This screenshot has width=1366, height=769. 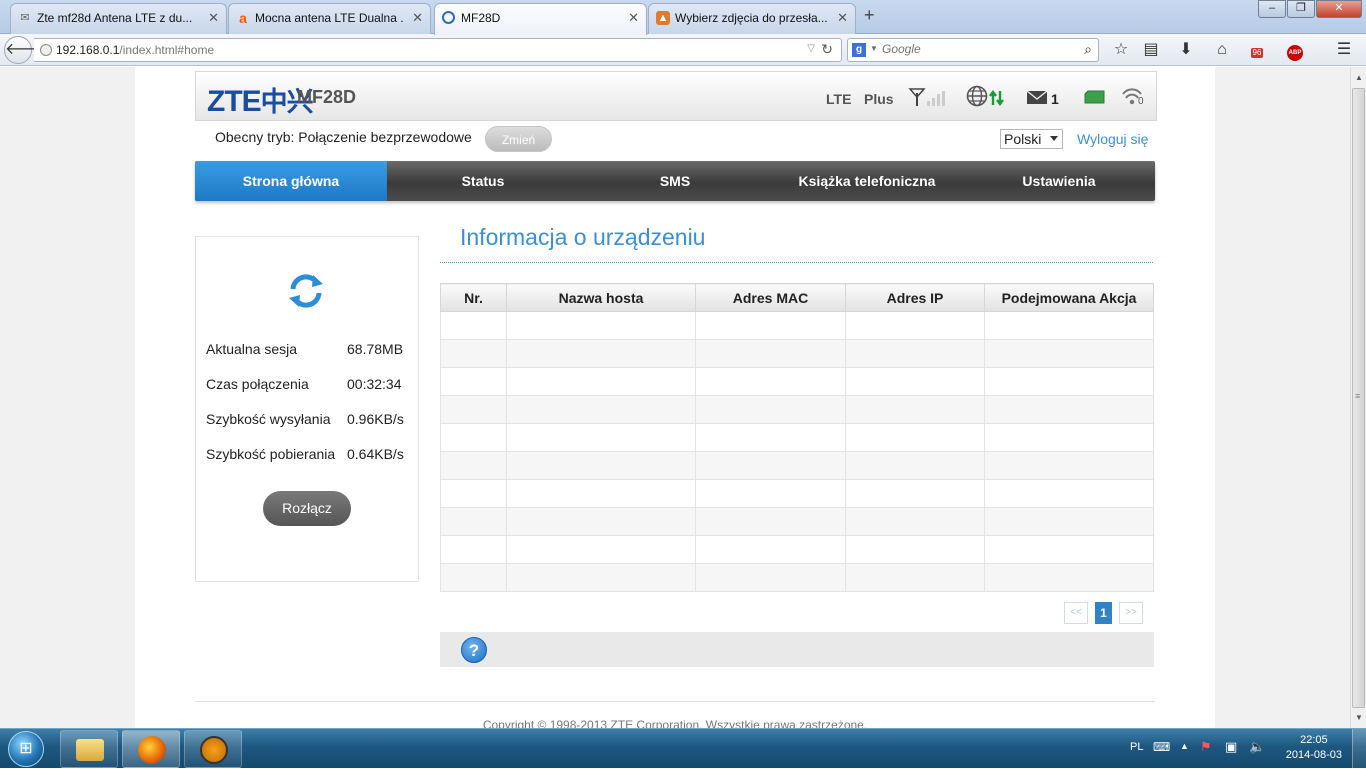 I want to click on logout-link: Wyloguj się, so click(x=1112, y=139).